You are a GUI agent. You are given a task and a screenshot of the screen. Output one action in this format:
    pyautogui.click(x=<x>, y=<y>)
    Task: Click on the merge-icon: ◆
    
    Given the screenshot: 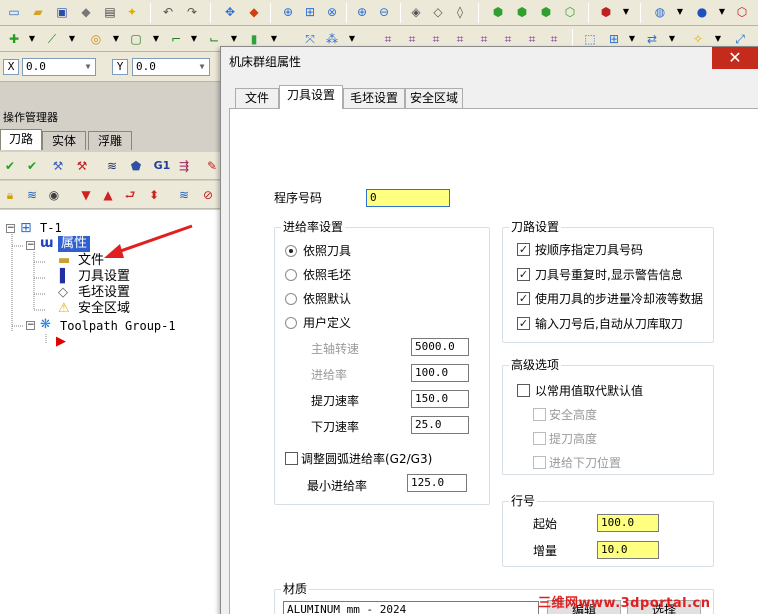 What is the action you would take?
    pyautogui.click(x=86, y=12)
    